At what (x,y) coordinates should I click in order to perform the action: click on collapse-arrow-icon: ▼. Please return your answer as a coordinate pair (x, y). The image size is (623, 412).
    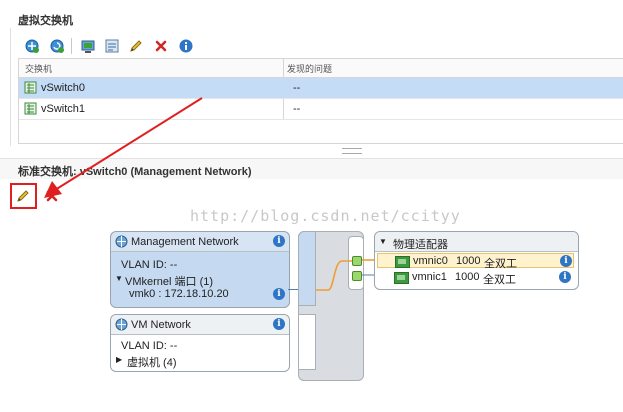
    Looking at the image, I should click on (383, 241).